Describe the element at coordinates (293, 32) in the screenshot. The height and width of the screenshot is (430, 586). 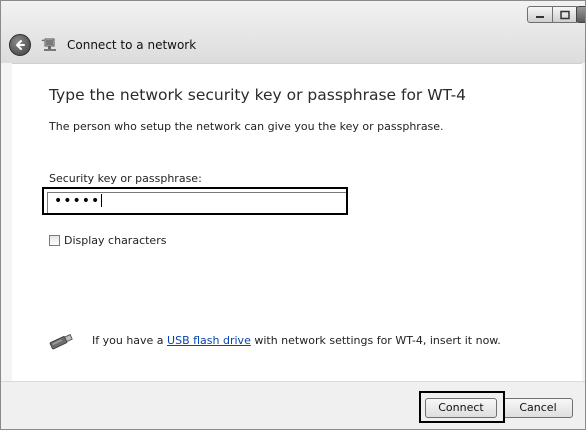
I see `title-bar: Connect to a network` at that location.